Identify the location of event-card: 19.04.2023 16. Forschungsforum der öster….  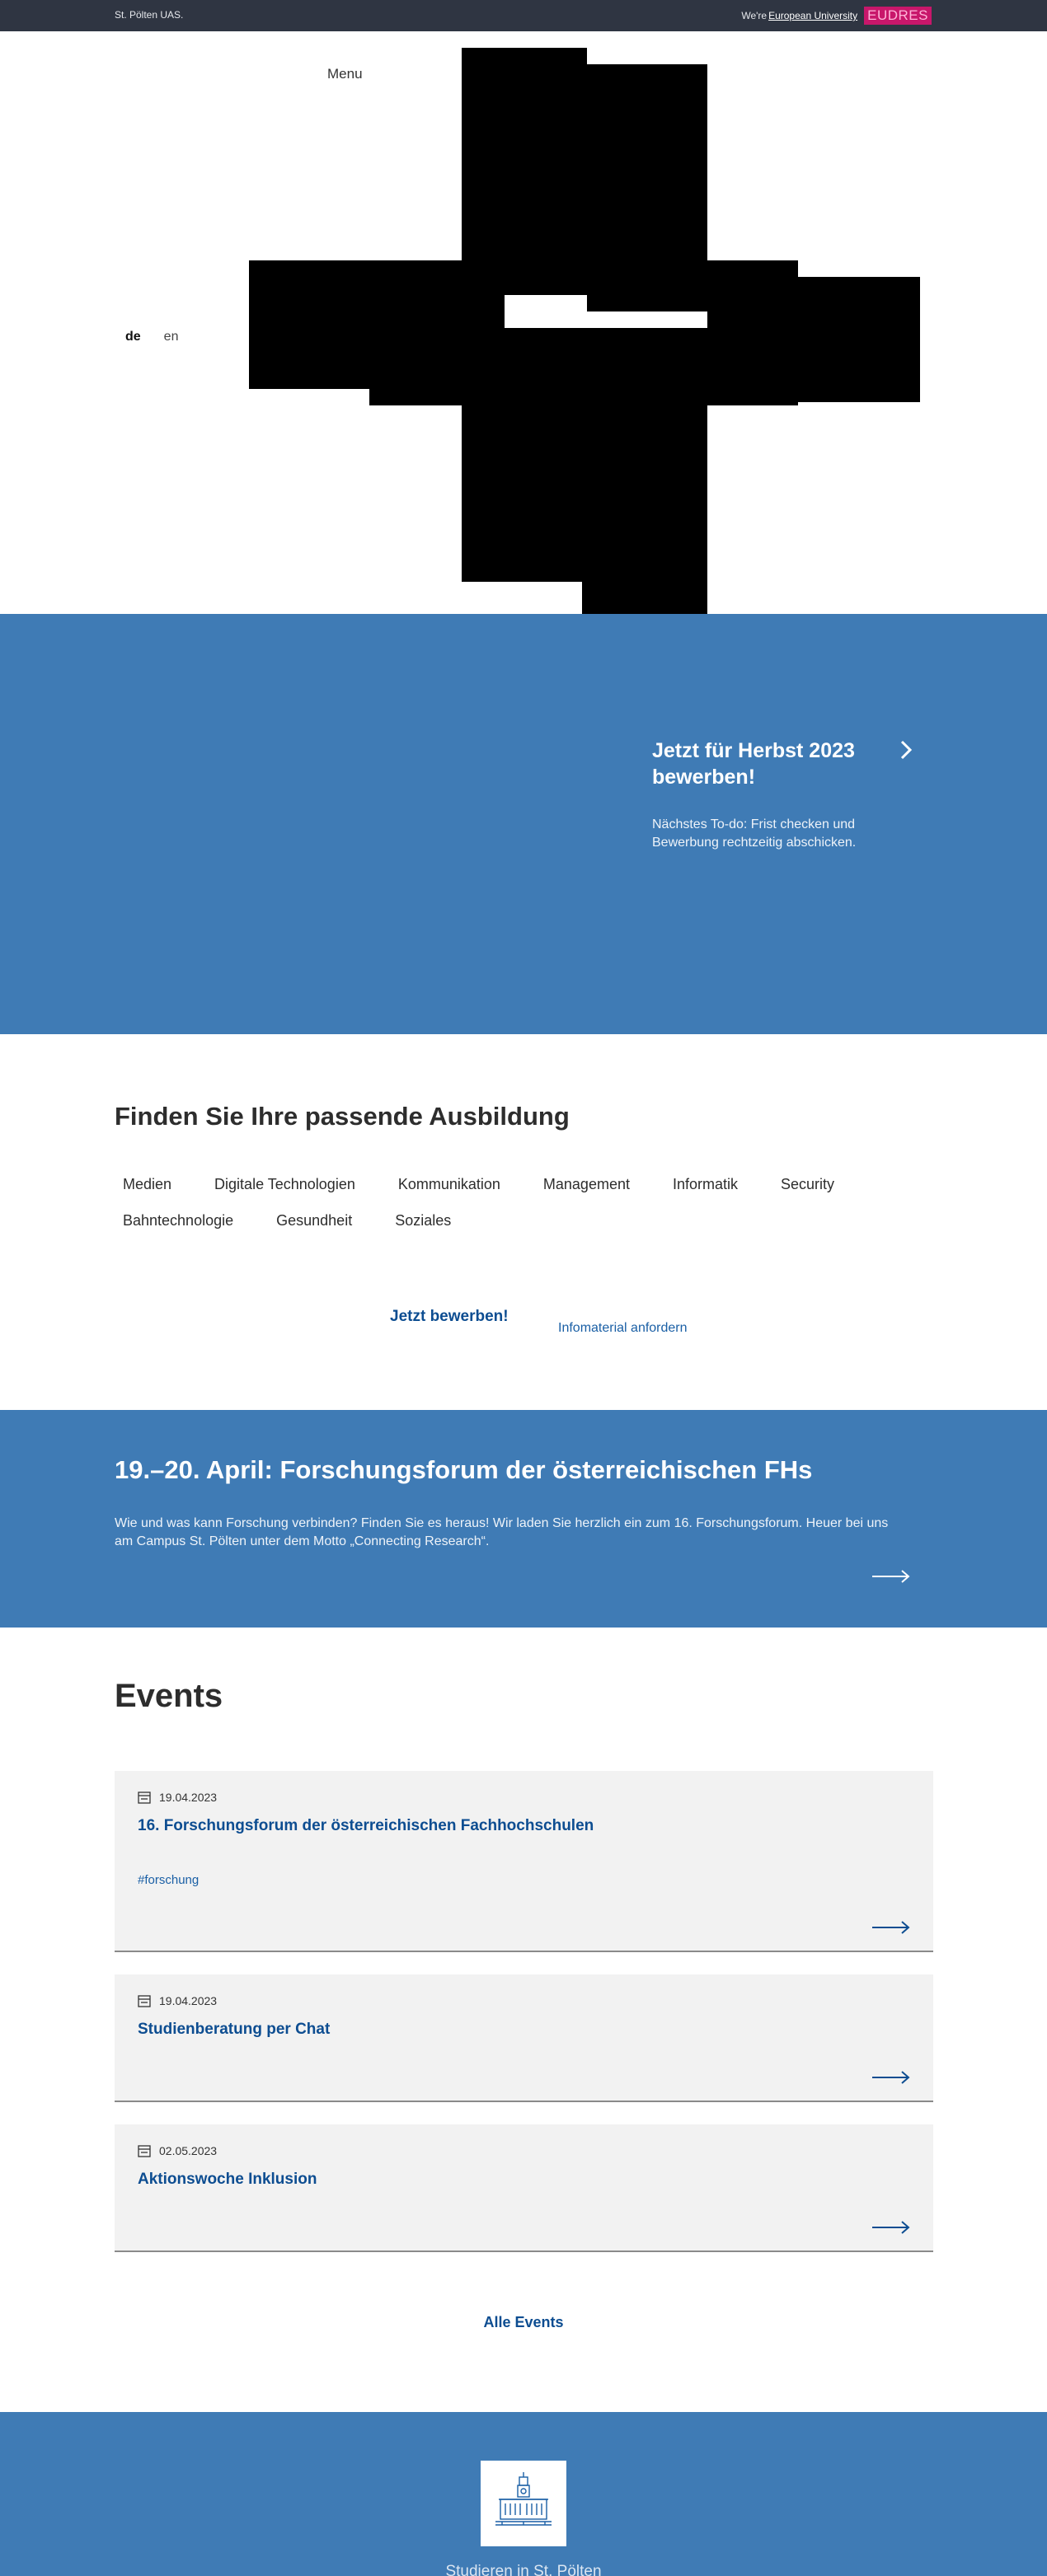
(524, 1861).